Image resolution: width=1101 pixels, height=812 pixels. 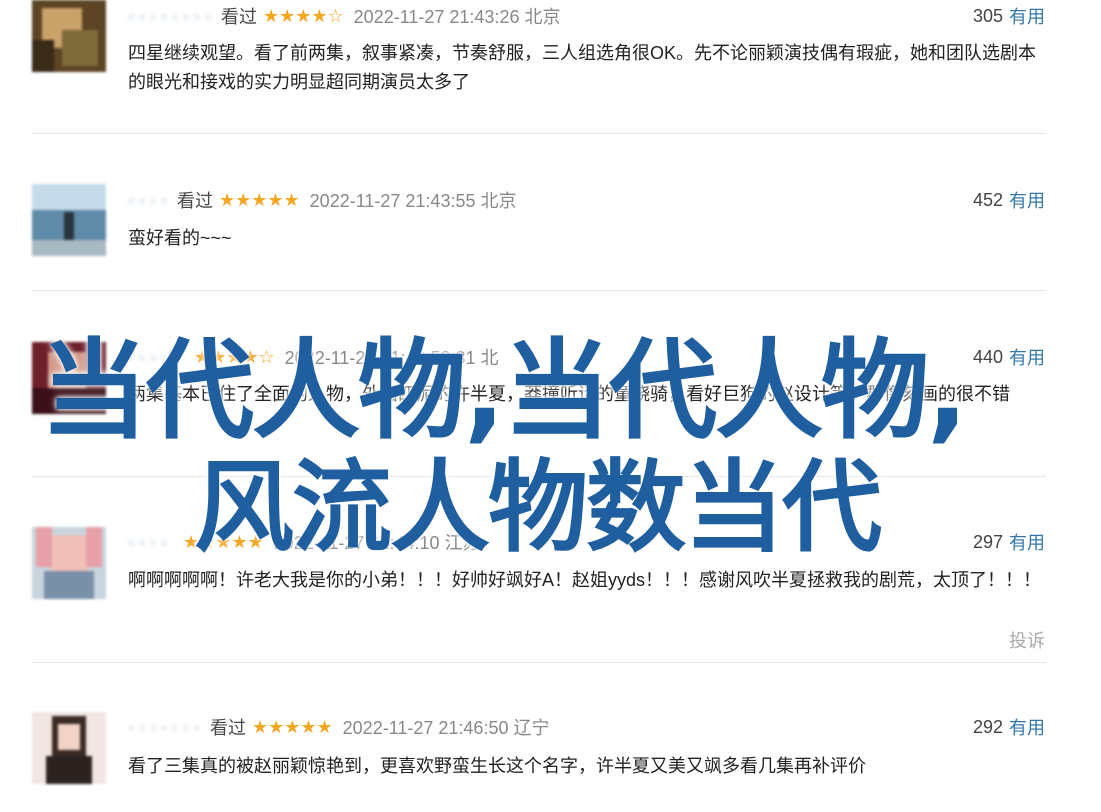 What do you see at coordinates (377, 543) in the screenshot?
I see `comment-time: 2022-11-27 21:44:10 江苏` at bounding box center [377, 543].